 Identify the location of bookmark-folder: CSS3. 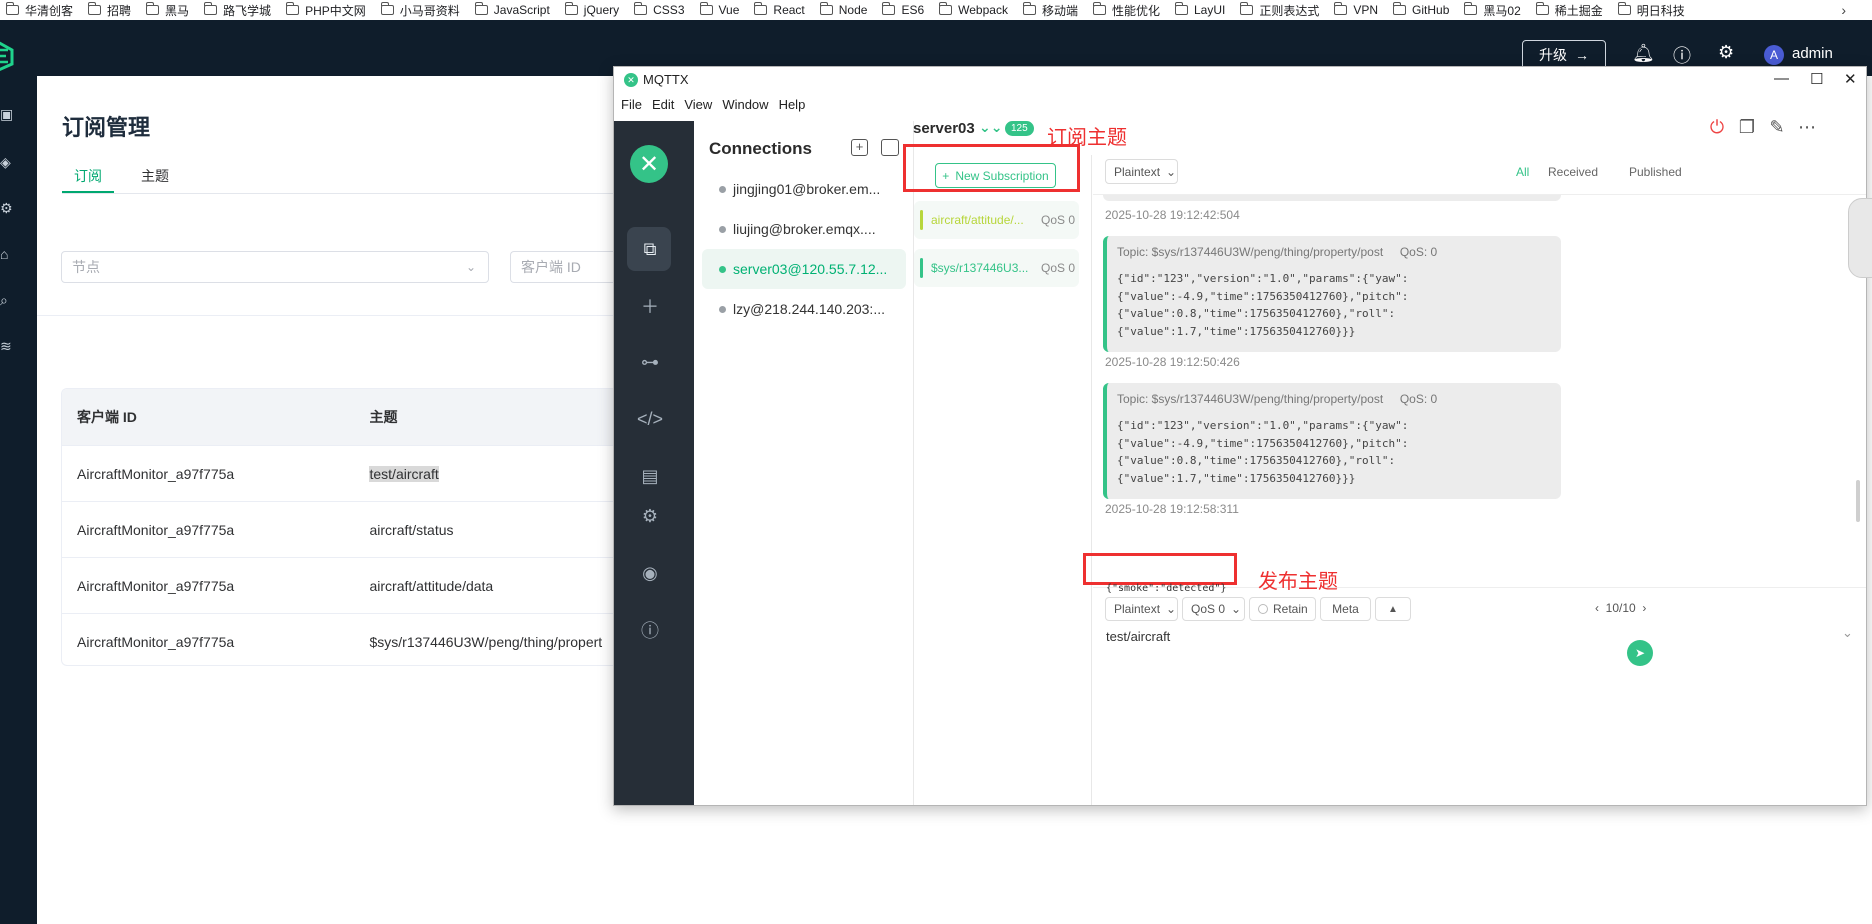
(659, 9).